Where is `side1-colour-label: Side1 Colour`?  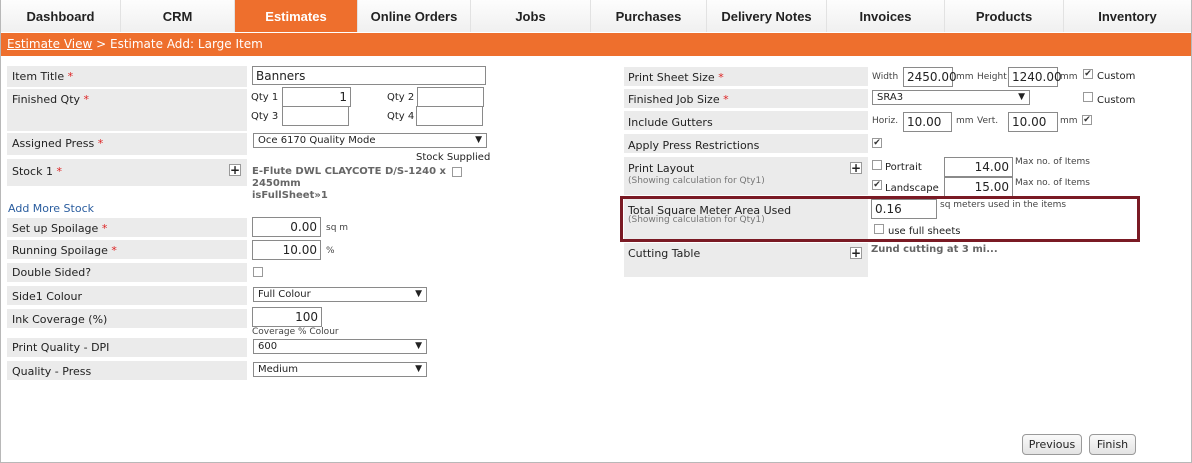 side1-colour-label: Side1 Colour is located at coordinates (47, 296).